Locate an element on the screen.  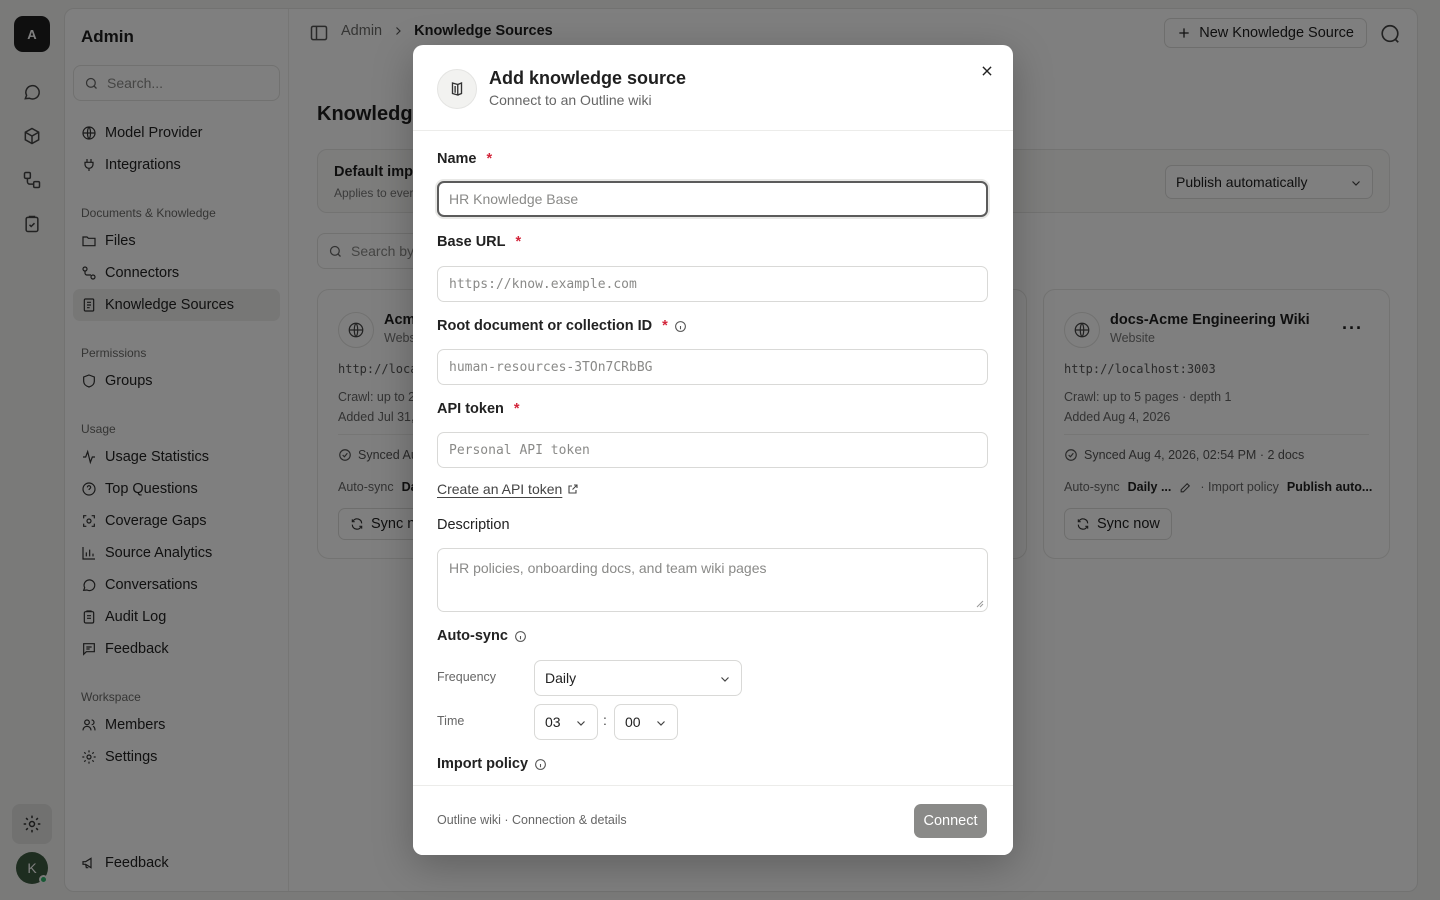
autosync-label-text: Auto-sync is located at coordinates (472, 636).